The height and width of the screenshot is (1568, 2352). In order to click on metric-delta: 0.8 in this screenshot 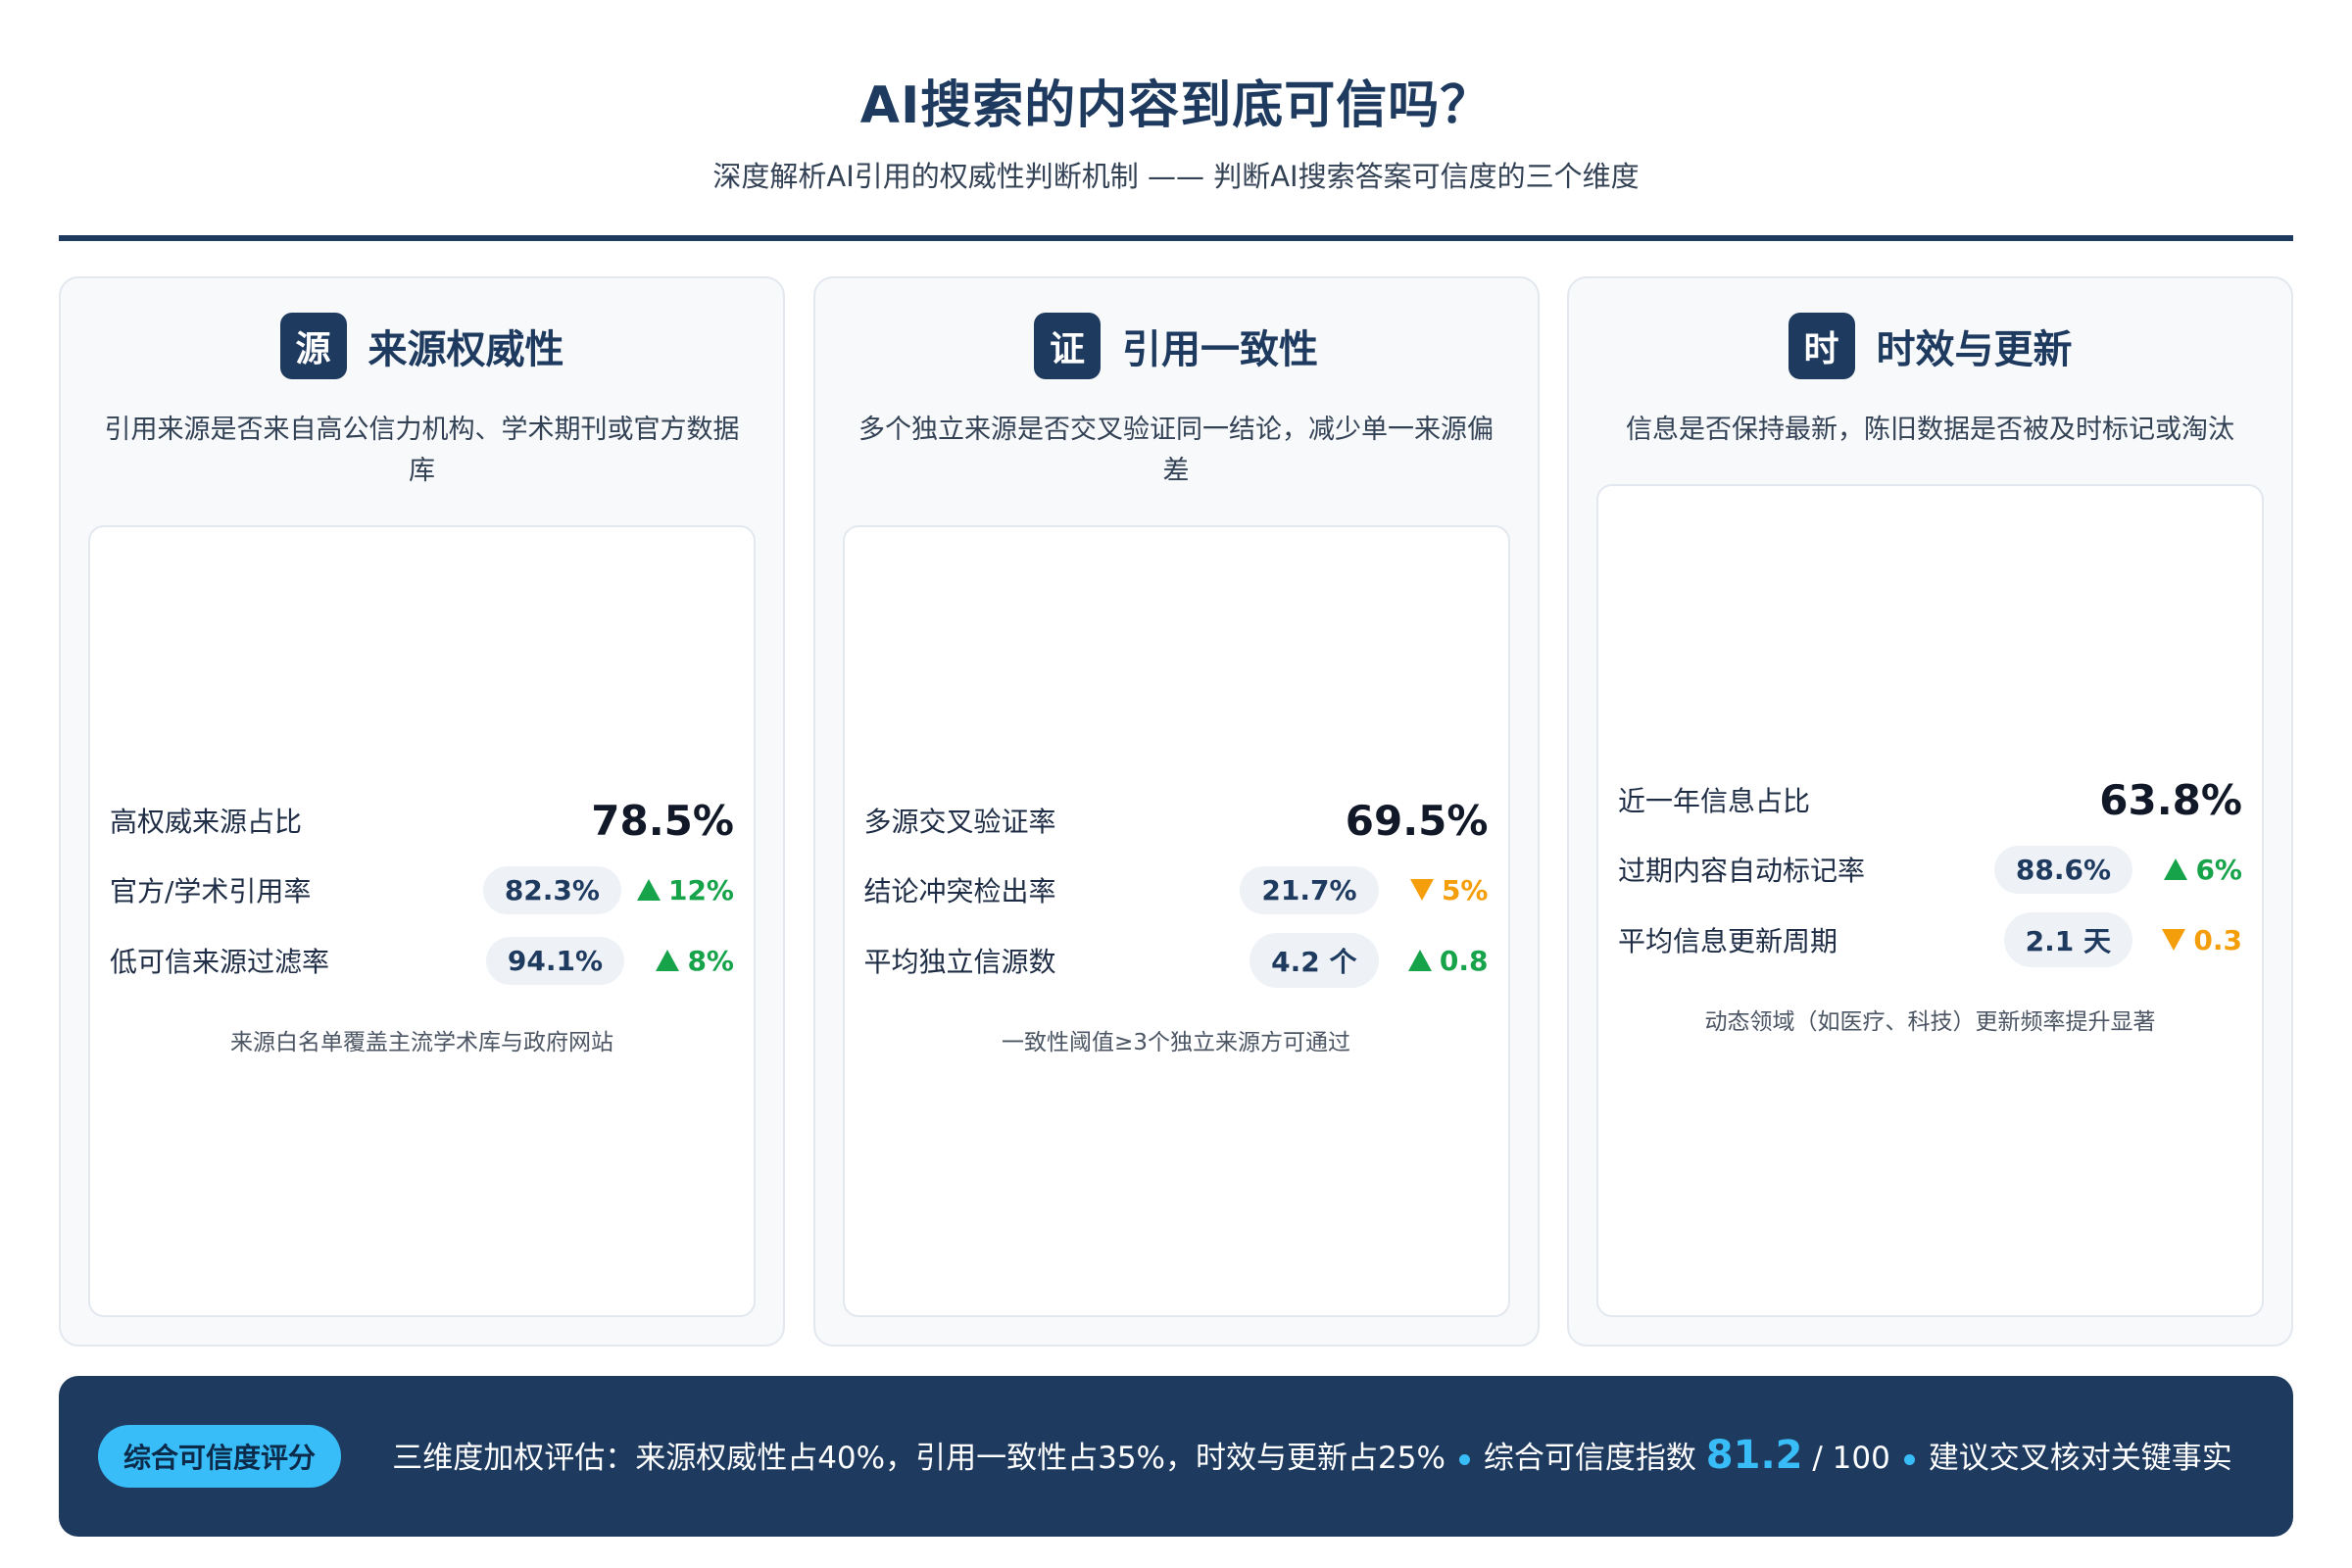, I will do `click(1442, 961)`.